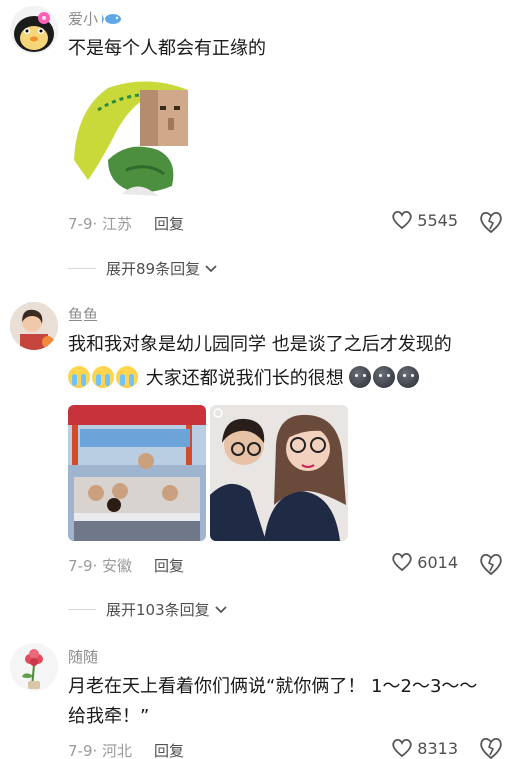 Image resolution: width=520 pixels, height=759 pixels. I want to click on username: 爱小, so click(96, 18).